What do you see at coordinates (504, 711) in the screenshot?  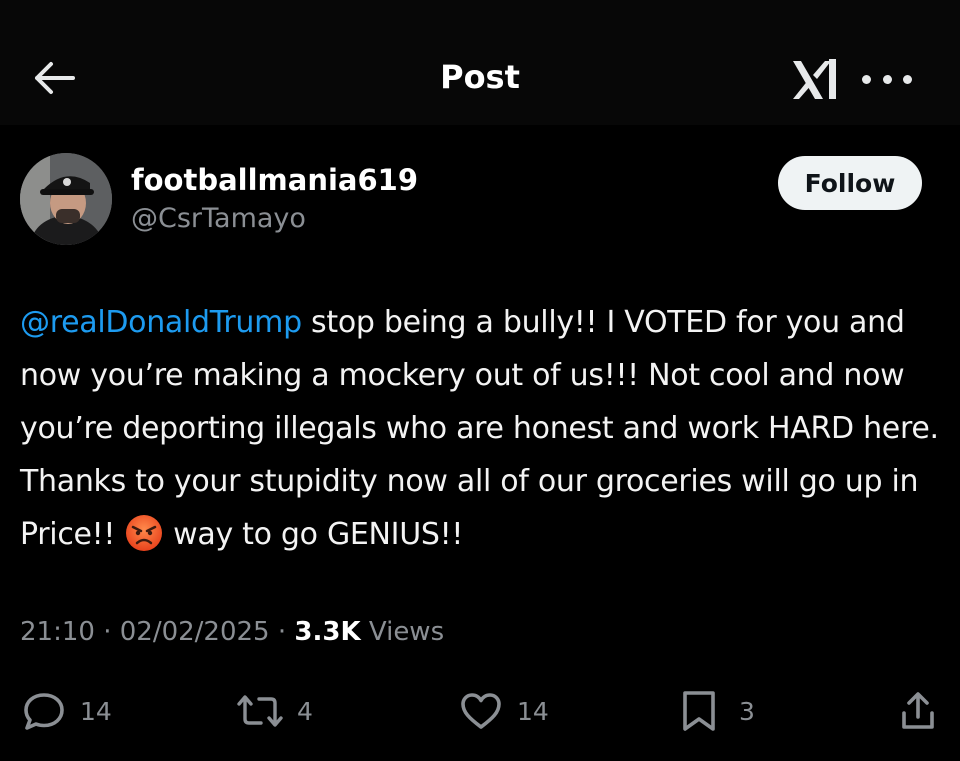 I see `like-button: 14` at bounding box center [504, 711].